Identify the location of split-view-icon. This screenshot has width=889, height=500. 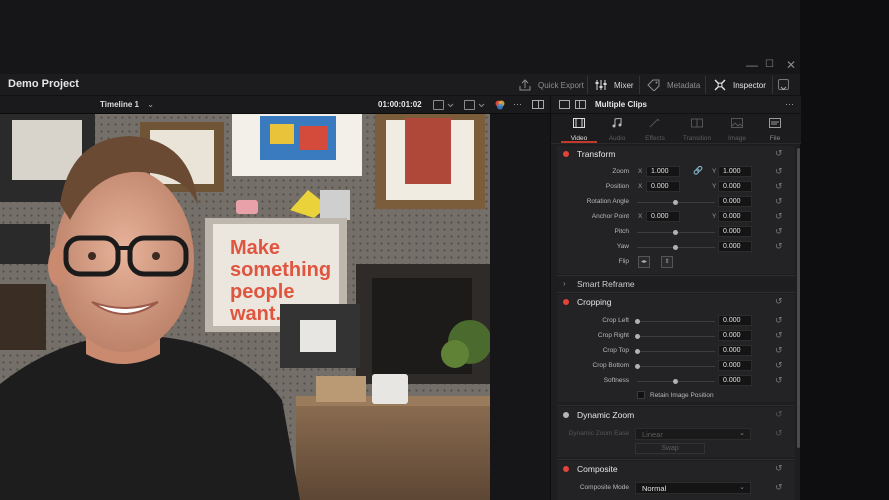
(538, 104).